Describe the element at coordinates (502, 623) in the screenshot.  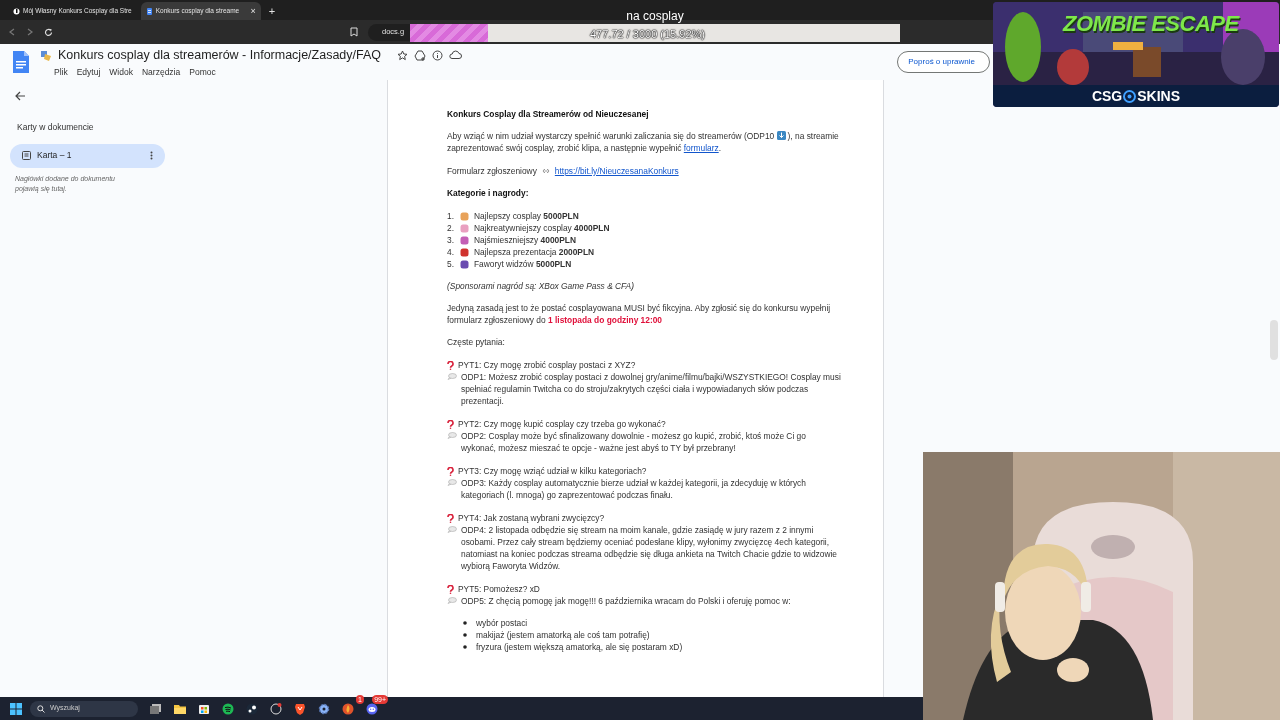
I see `bullet-text: wybór postaci` at that location.